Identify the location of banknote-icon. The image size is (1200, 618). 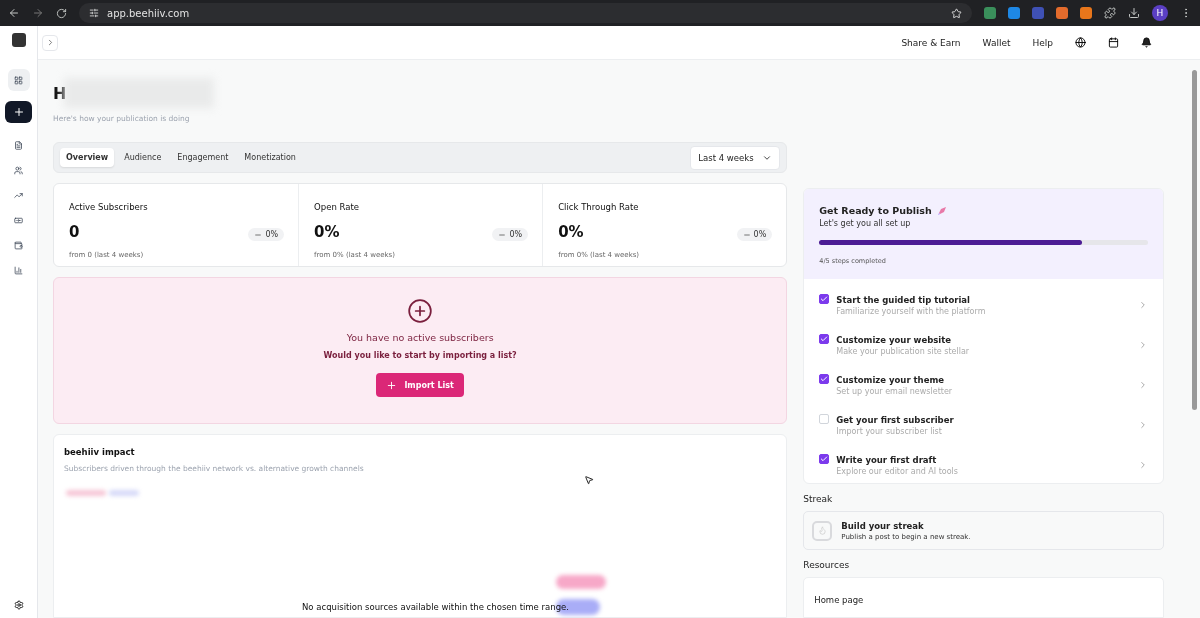
(18, 220).